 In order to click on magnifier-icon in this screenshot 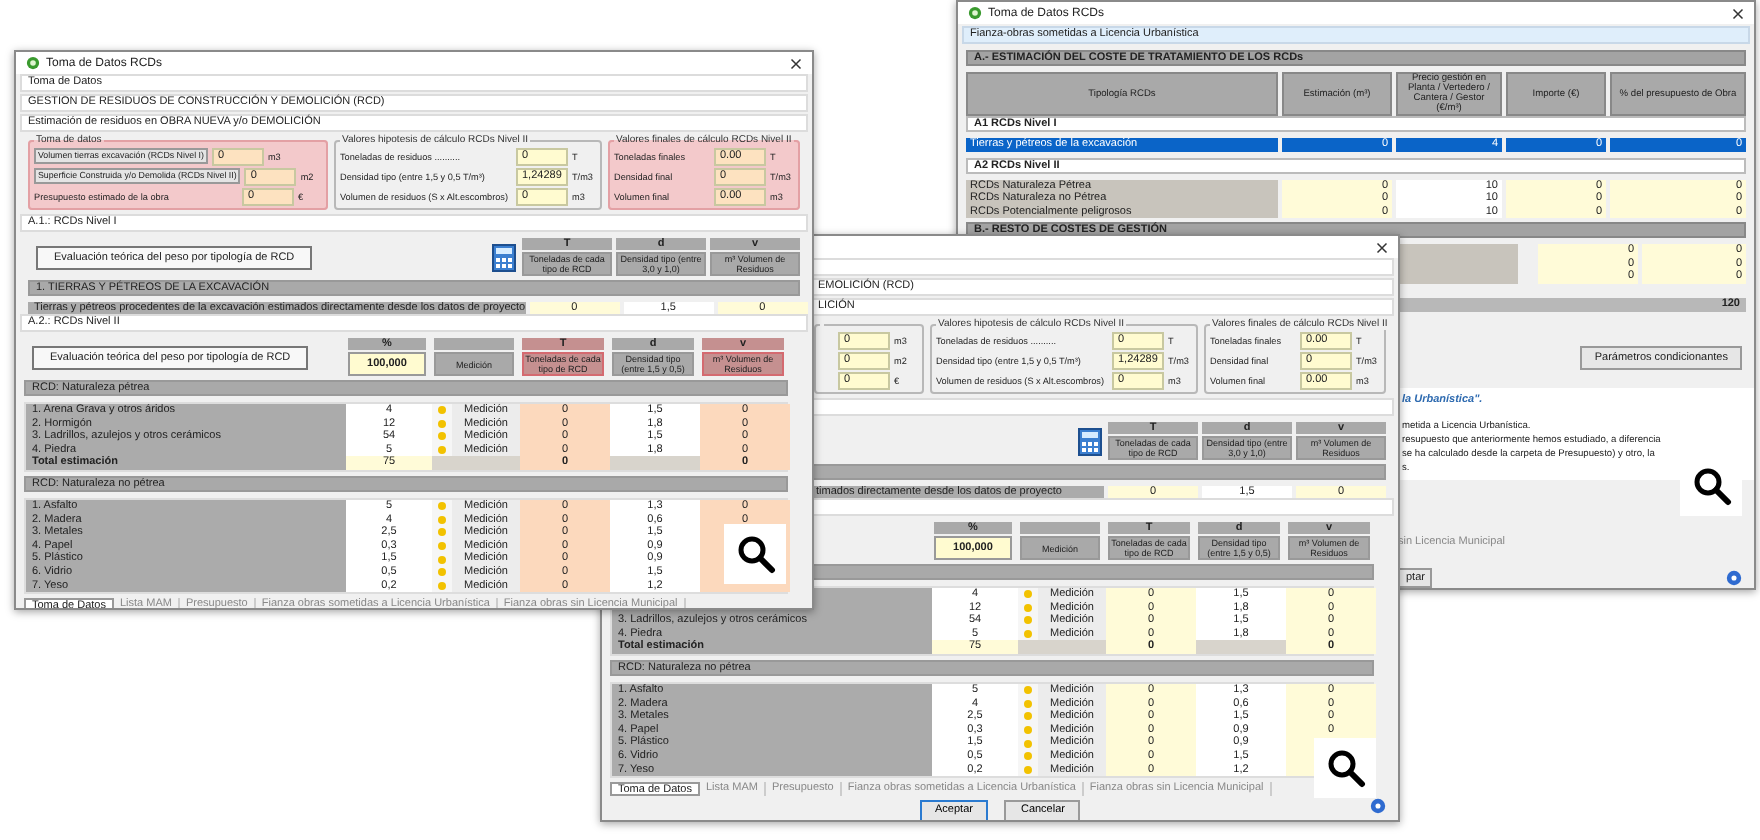, I will do `click(755, 554)`.